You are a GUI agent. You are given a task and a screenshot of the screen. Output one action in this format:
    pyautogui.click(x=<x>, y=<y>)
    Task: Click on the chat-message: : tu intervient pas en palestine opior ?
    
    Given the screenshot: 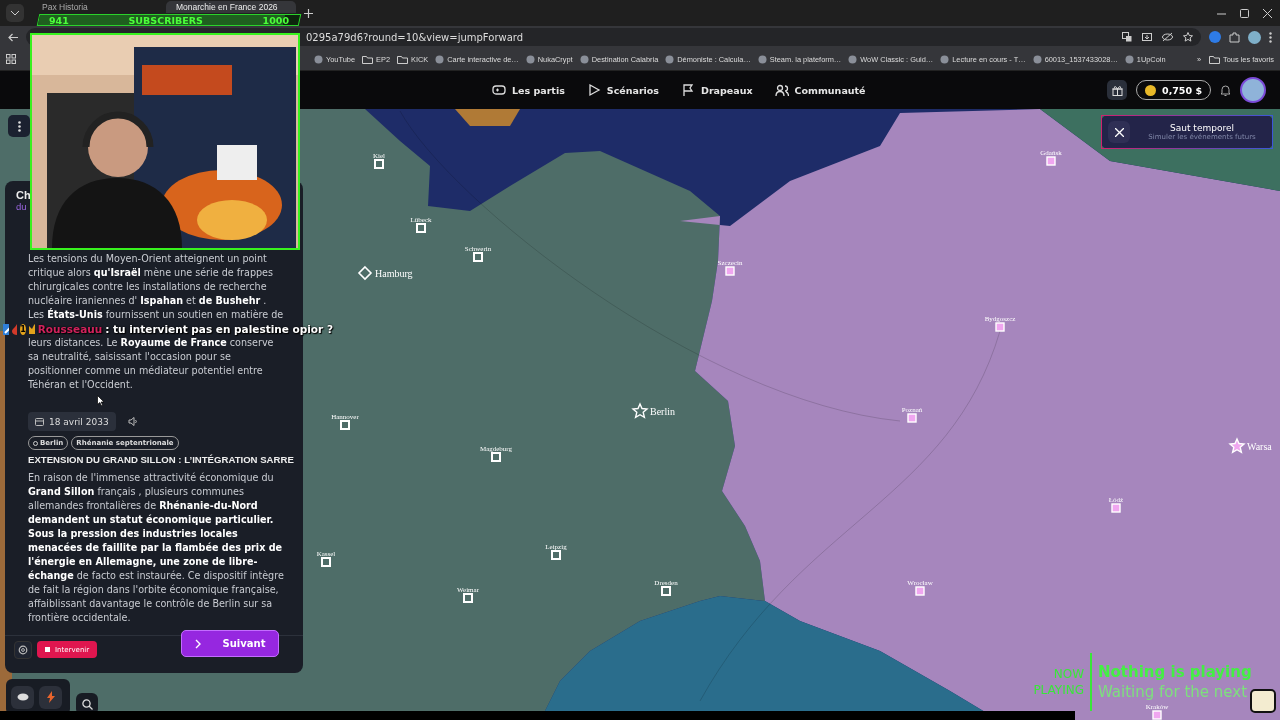 What is the action you would take?
    pyautogui.click(x=219, y=329)
    